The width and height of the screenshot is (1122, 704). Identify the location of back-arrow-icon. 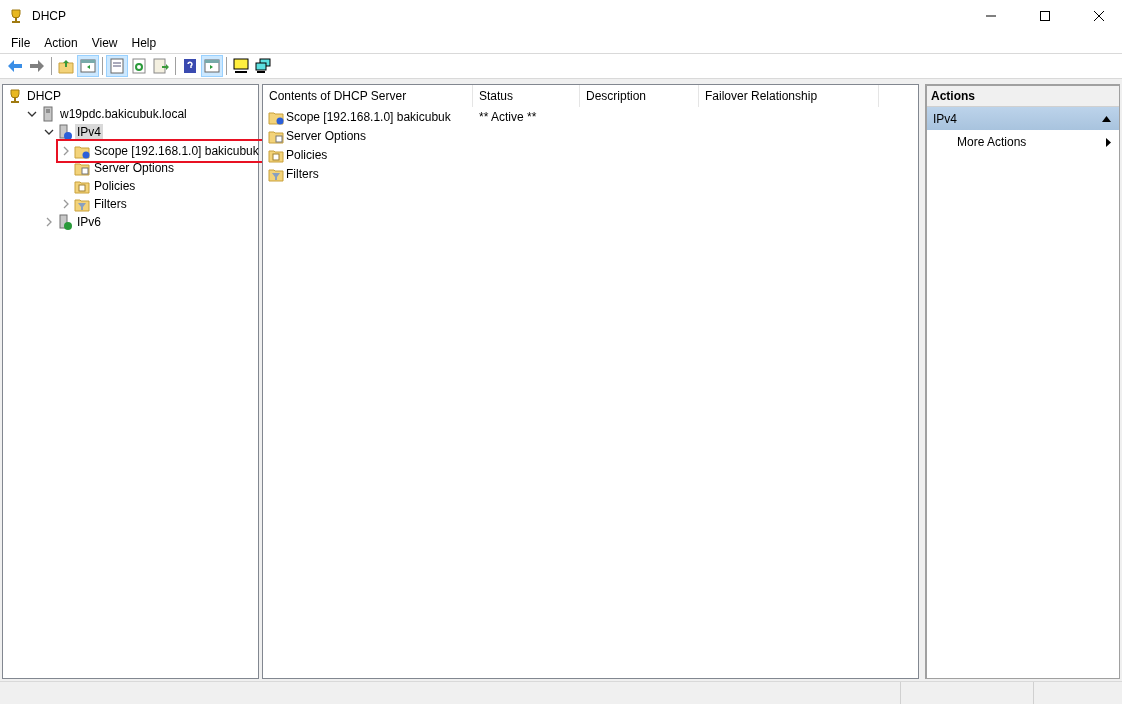
(15, 66).